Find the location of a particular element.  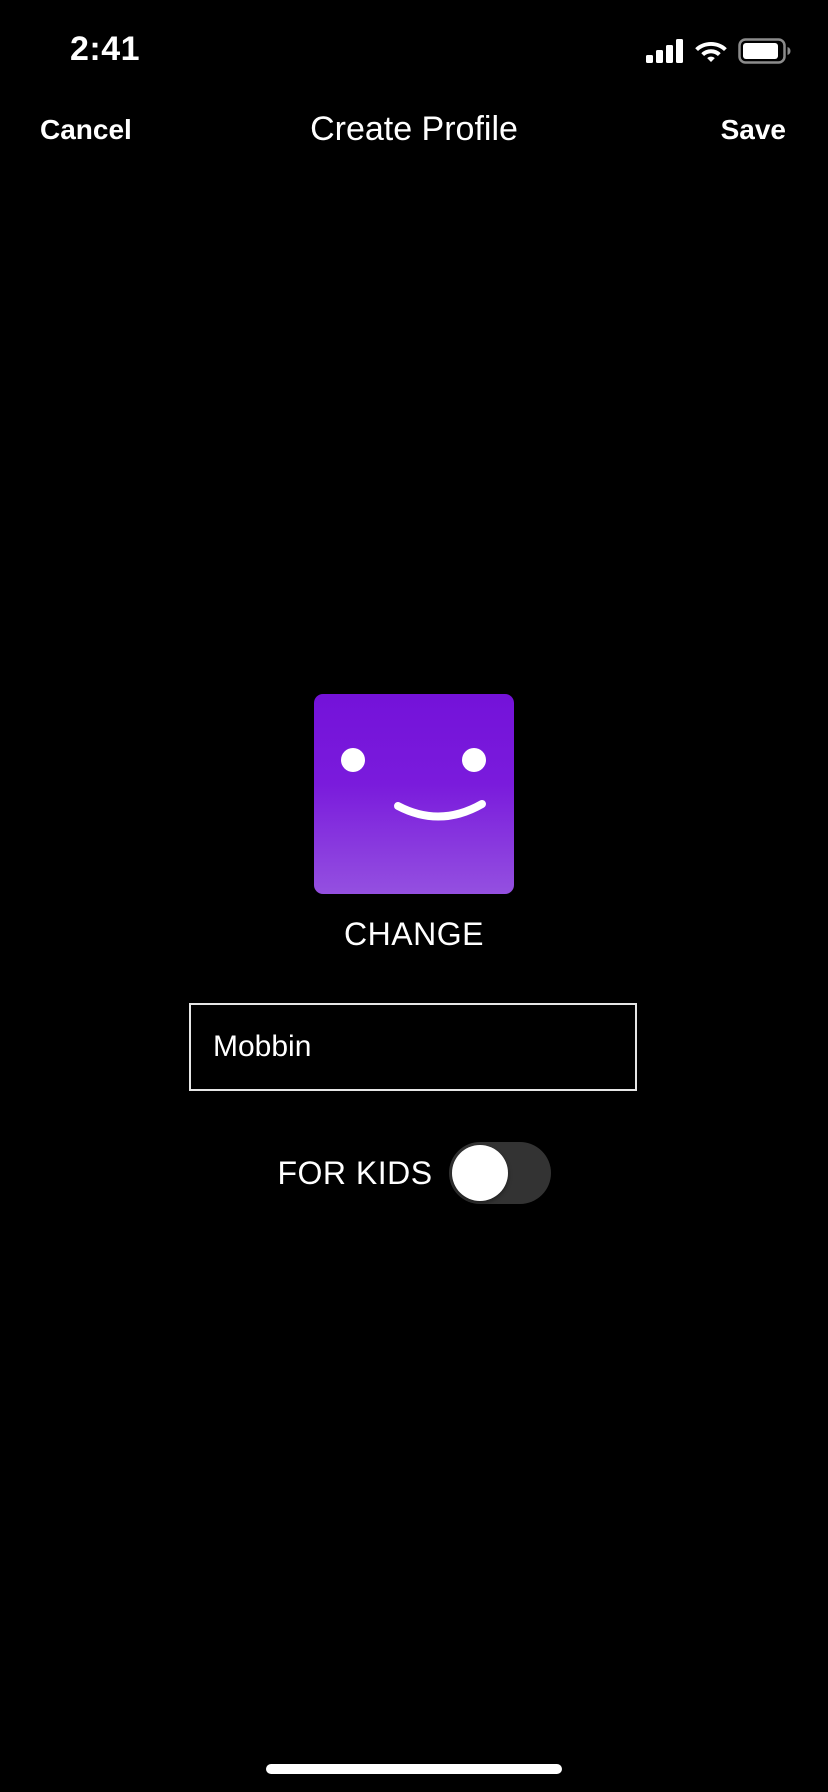

wifi-icon is located at coordinates (711, 52).